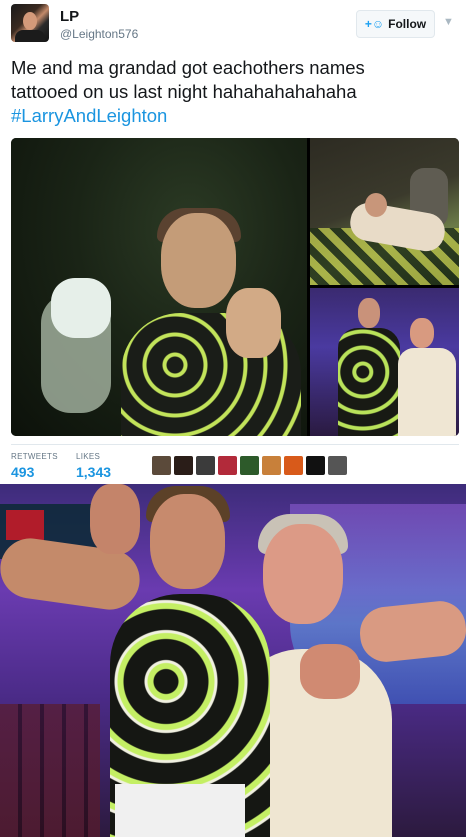 The height and width of the screenshot is (837, 466). Describe the element at coordinates (115, 519) in the screenshot. I see `photo-grandson-fist` at that location.